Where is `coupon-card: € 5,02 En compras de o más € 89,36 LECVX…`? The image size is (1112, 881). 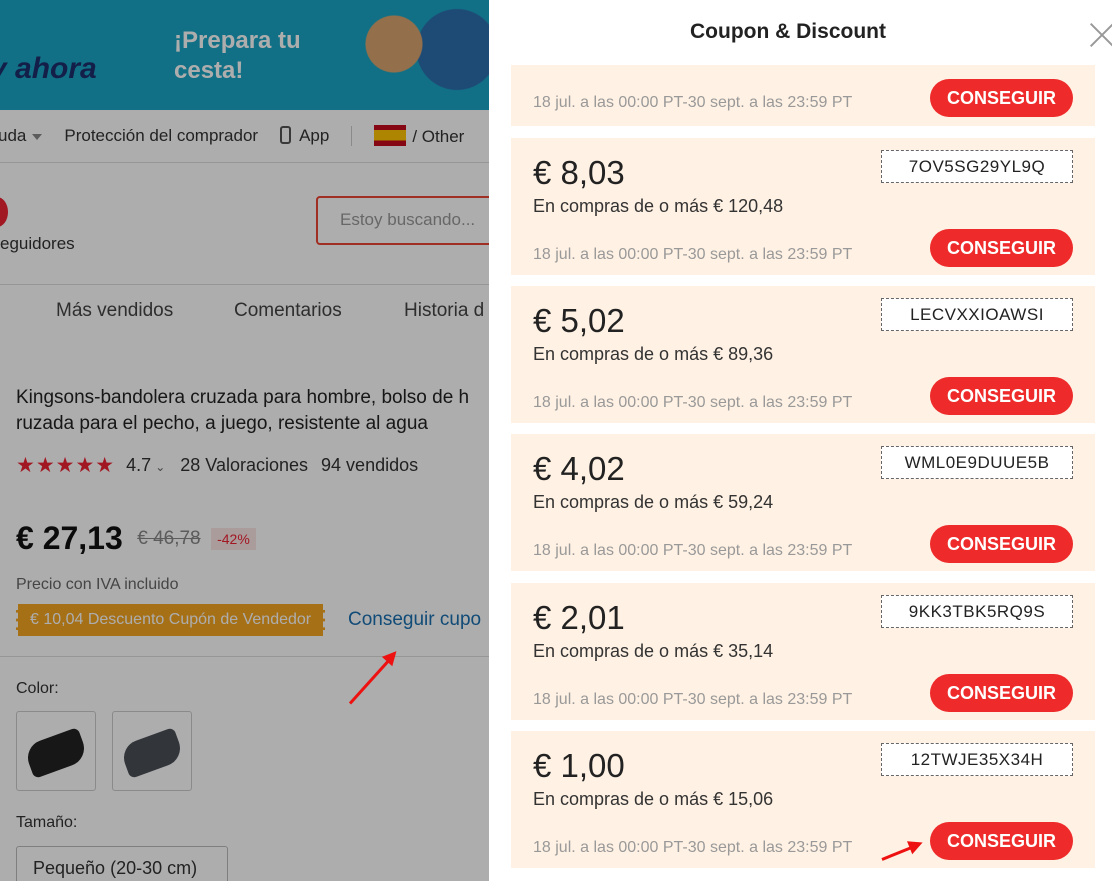
coupon-card: € 5,02 En compras de o más € 89,36 LECVX… is located at coordinates (803, 354).